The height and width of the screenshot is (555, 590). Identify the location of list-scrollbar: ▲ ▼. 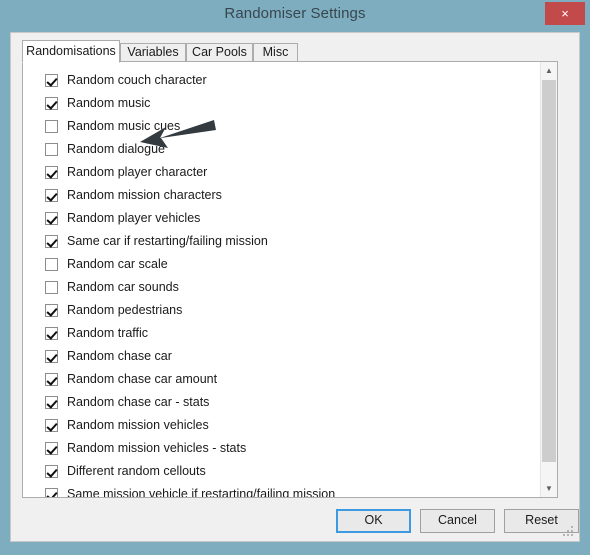
(548, 279).